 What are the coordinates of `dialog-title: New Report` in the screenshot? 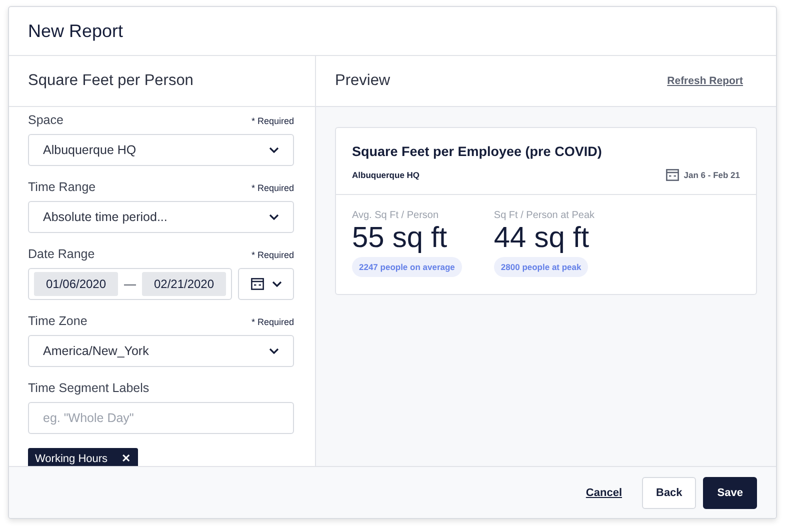 It's located at (76, 31).